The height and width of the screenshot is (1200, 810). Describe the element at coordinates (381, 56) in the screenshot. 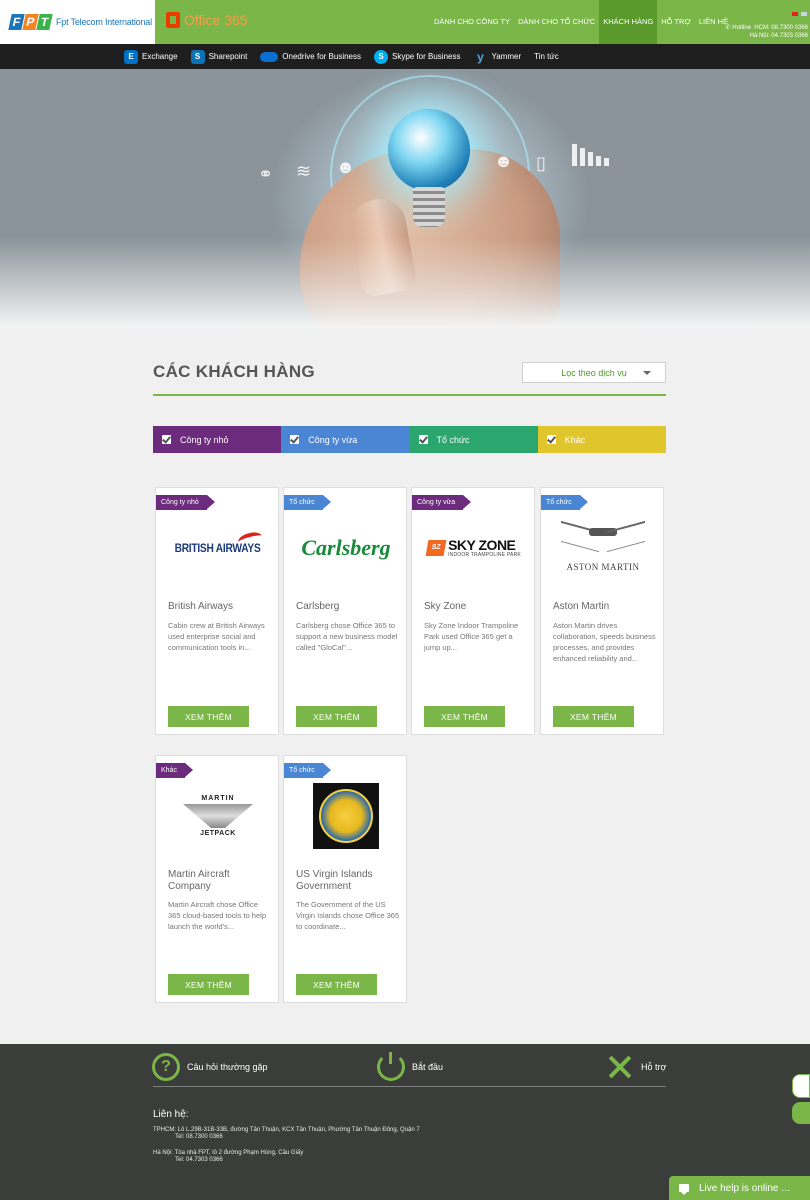

I see `skype-icon: S` at that location.